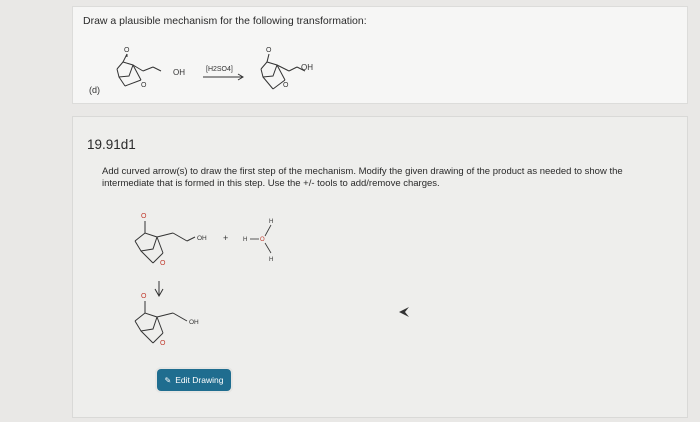  I want to click on edit-drawing-button: ✎ Edit Drawing, so click(194, 380).